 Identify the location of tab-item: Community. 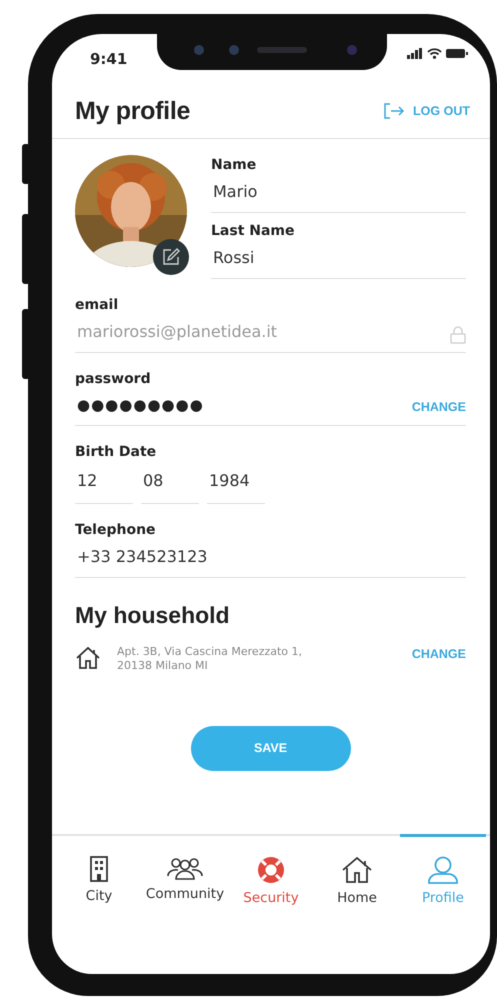
(185, 905).